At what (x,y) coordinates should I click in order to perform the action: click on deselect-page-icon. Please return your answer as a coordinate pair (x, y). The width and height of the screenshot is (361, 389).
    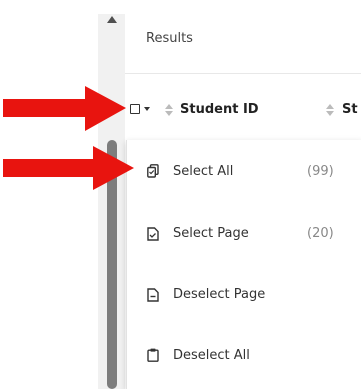
    Looking at the image, I should click on (153, 294).